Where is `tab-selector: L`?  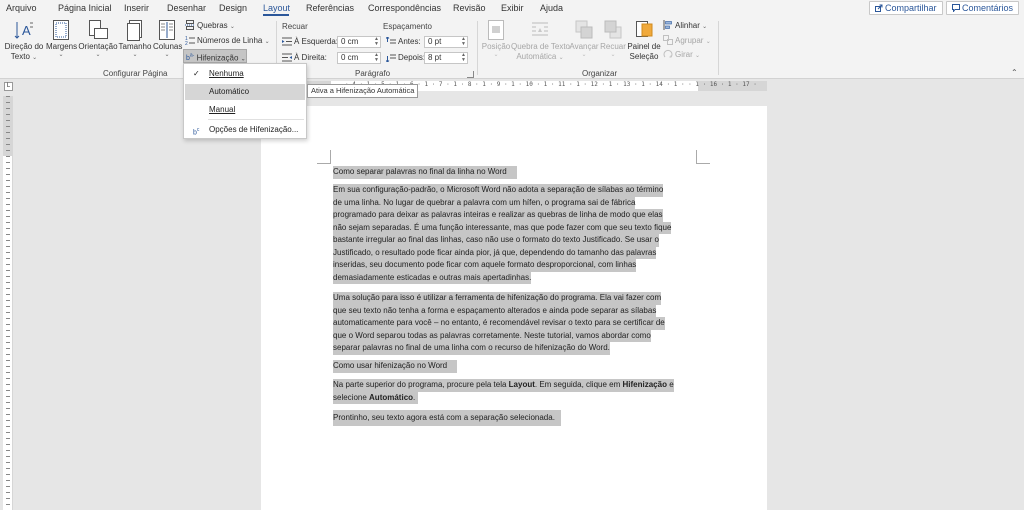
tab-selector: L is located at coordinates (8, 86).